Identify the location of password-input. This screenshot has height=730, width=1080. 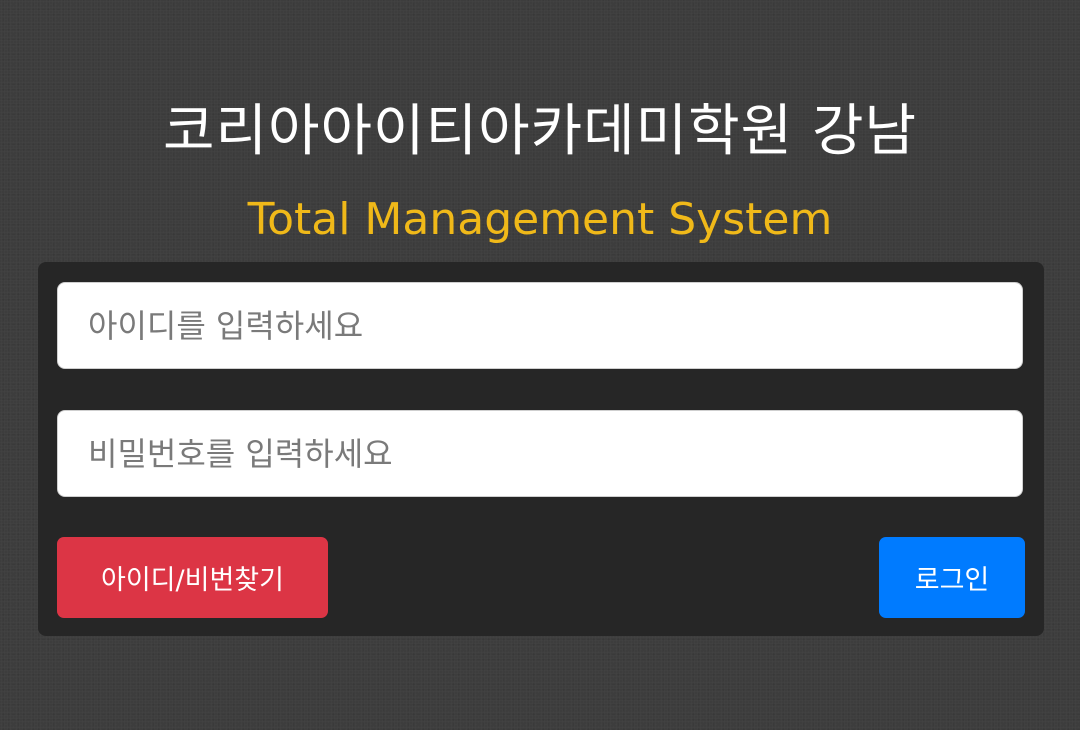
(540, 453).